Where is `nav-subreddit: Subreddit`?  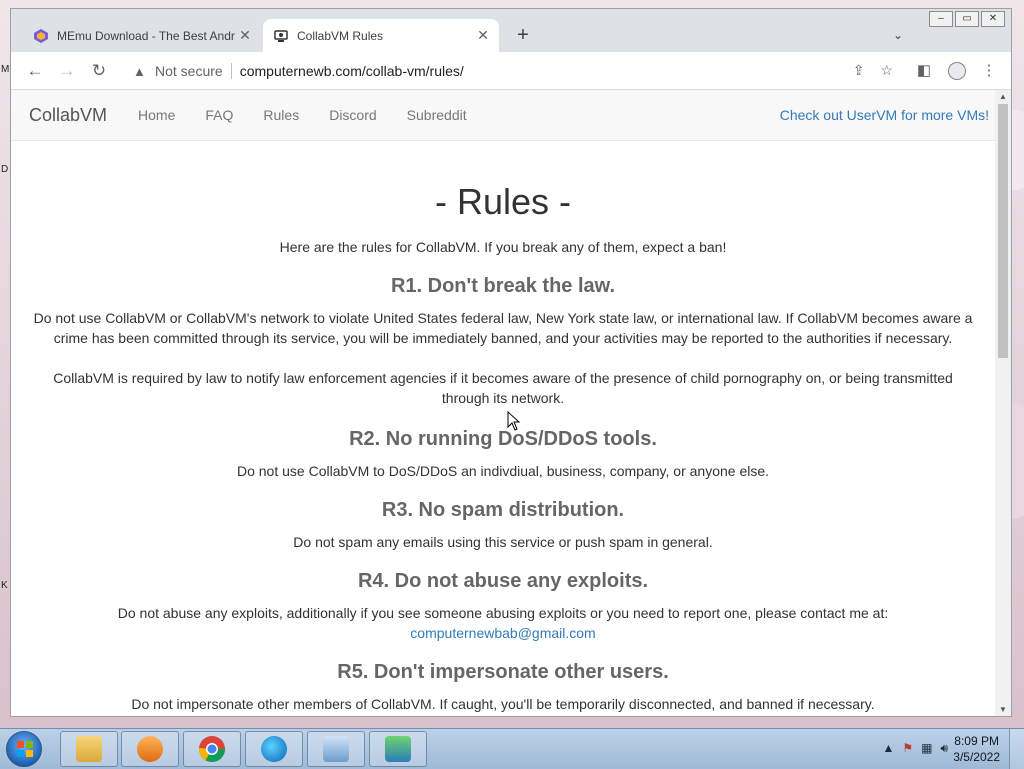 nav-subreddit: Subreddit is located at coordinates (437, 115).